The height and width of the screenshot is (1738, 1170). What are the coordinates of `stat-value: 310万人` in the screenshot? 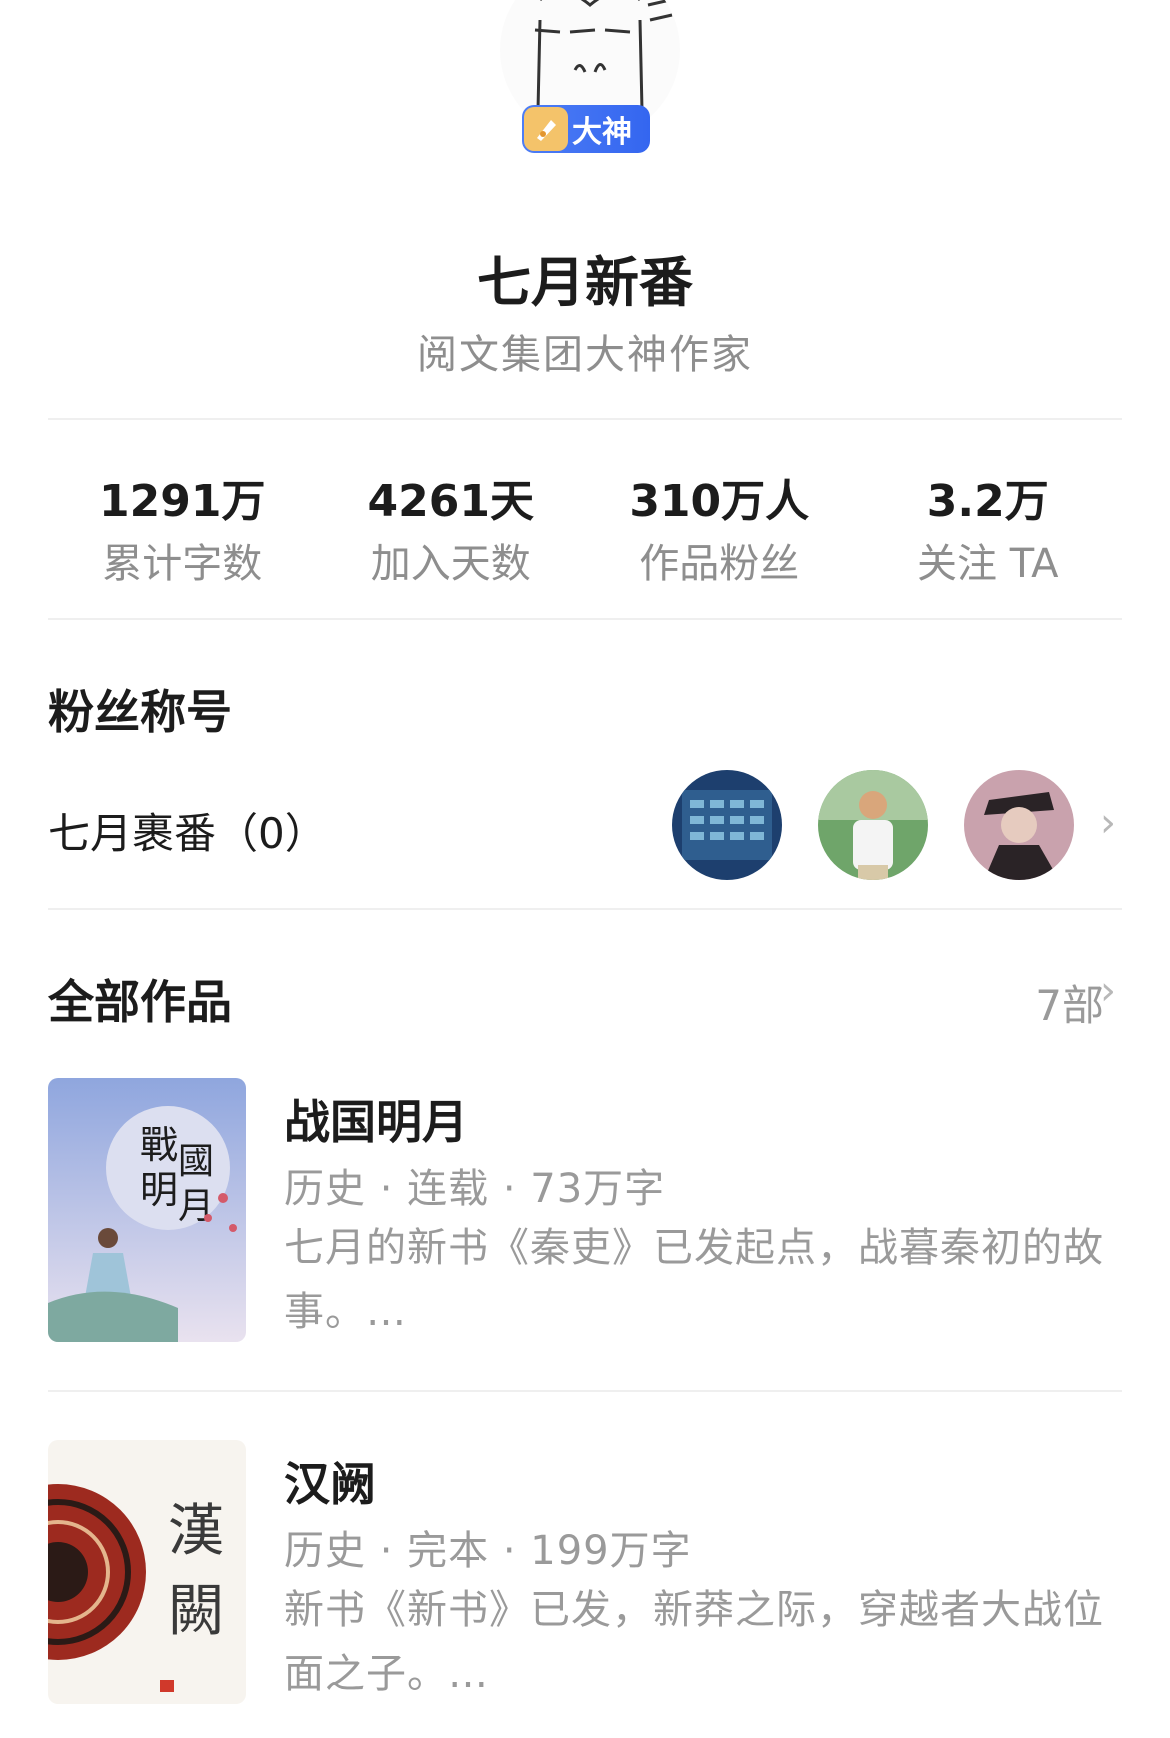 It's located at (719, 501).